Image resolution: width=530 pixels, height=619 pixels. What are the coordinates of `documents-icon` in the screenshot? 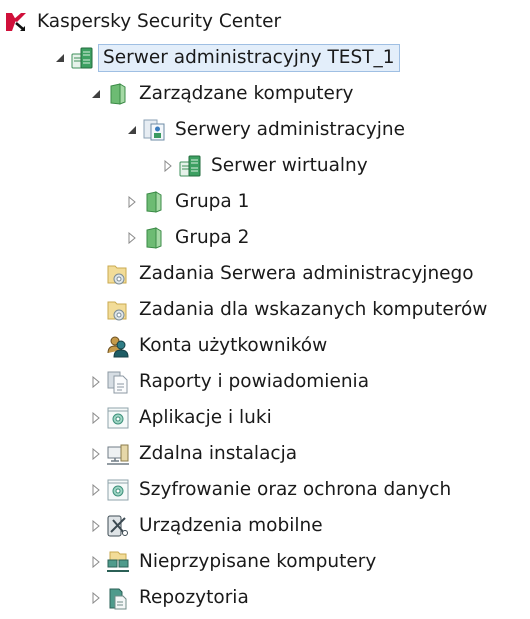 It's located at (118, 382).